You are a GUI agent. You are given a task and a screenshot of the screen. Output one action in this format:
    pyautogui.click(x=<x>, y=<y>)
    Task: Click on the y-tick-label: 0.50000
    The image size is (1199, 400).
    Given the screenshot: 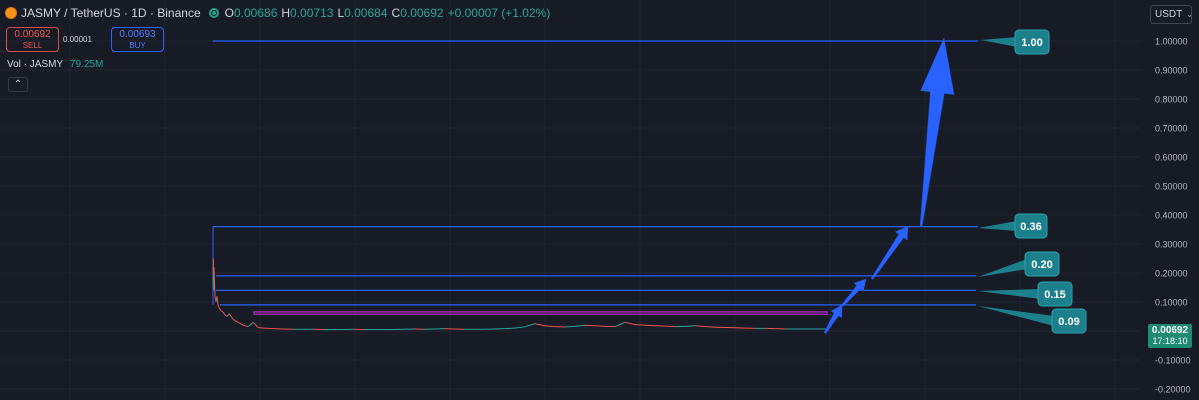 What is the action you would take?
    pyautogui.click(x=1171, y=187)
    